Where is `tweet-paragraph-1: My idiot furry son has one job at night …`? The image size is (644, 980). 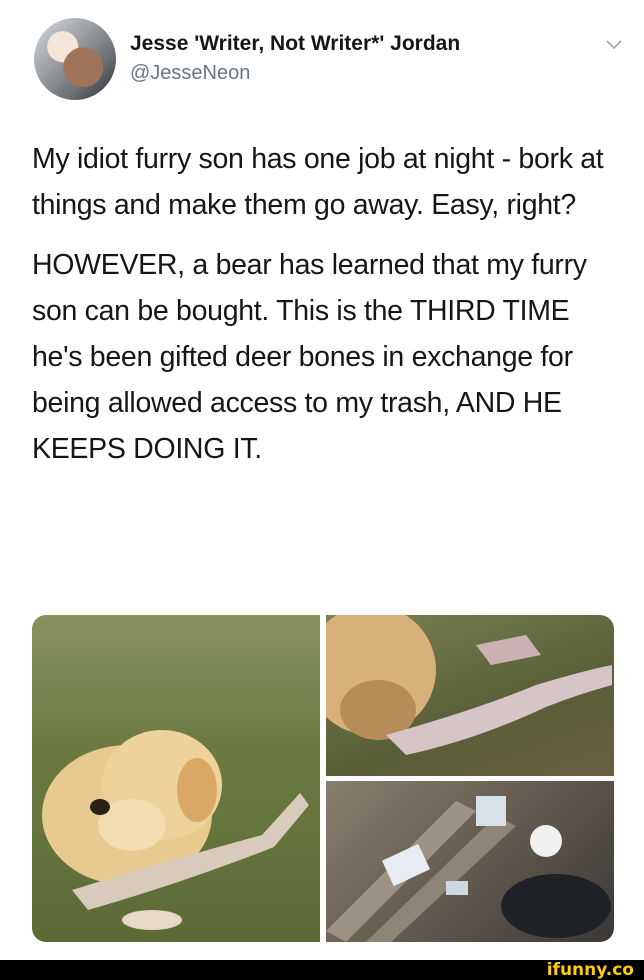
tweet-paragraph-1: My idiot furry son has one job at night … is located at coordinates (318, 182).